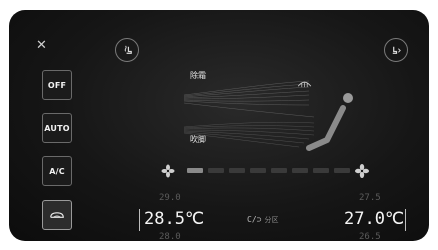 This screenshot has height=250, width=438. I want to click on sync-toggle: C/⊃ 分区, so click(262, 220).